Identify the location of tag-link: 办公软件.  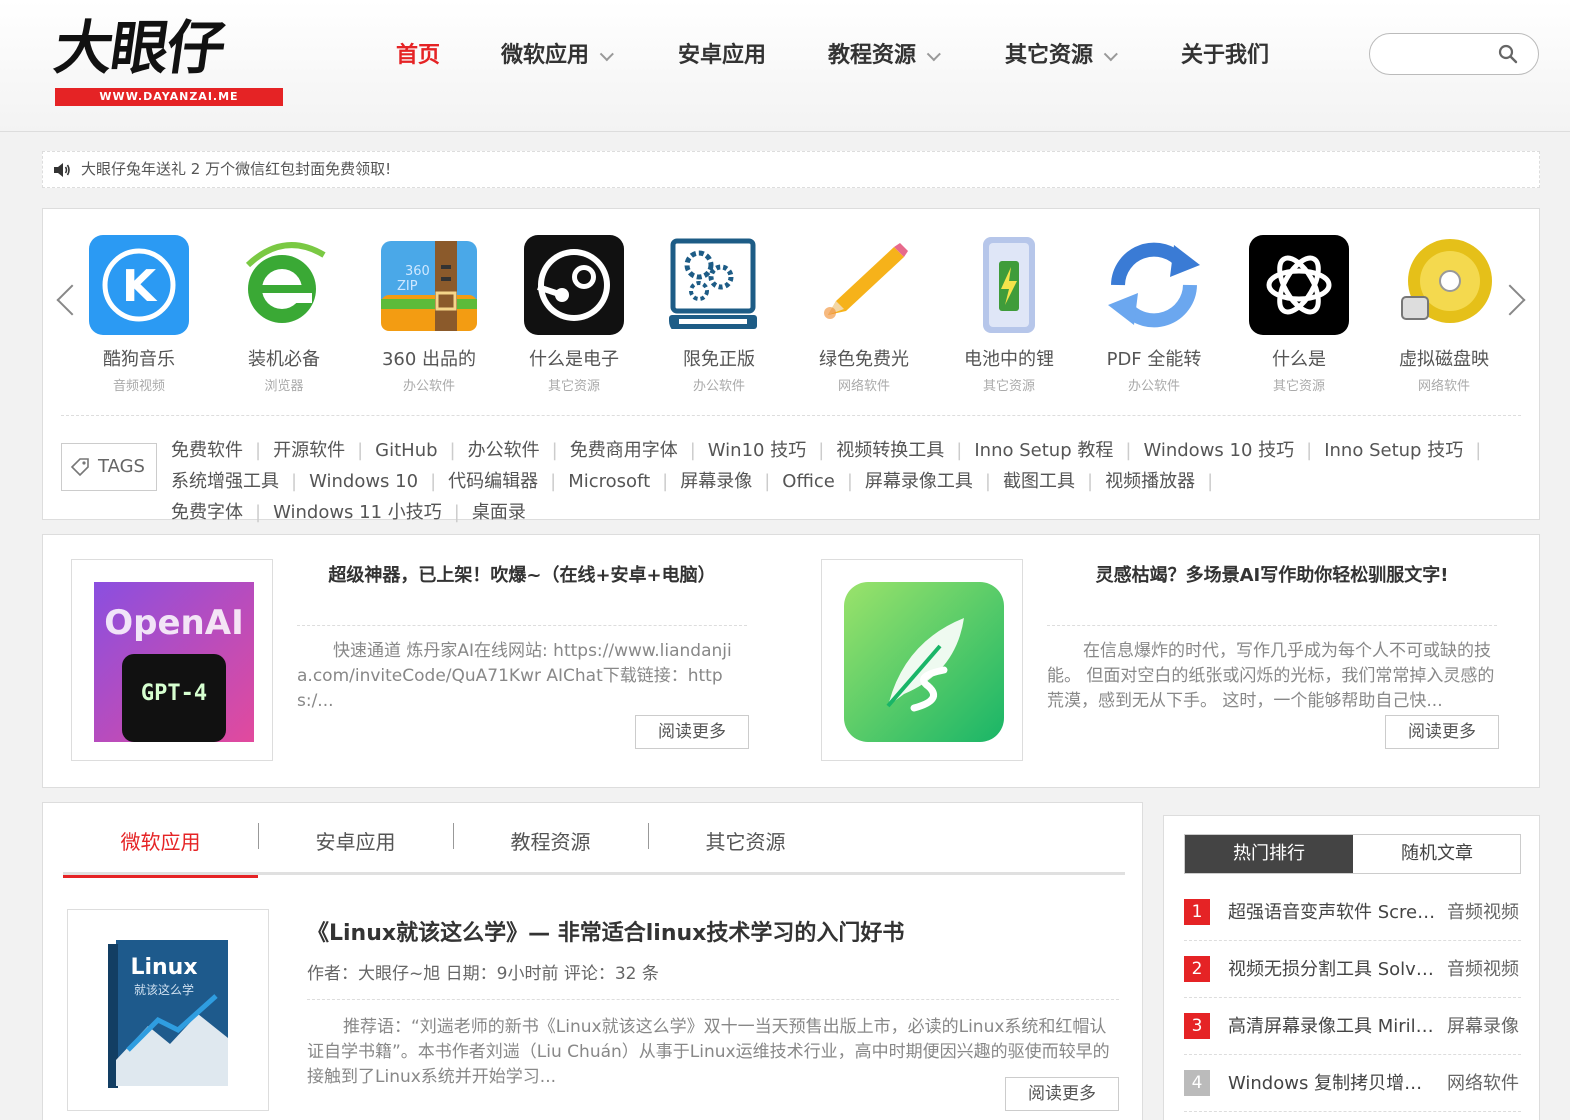
(504, 450).